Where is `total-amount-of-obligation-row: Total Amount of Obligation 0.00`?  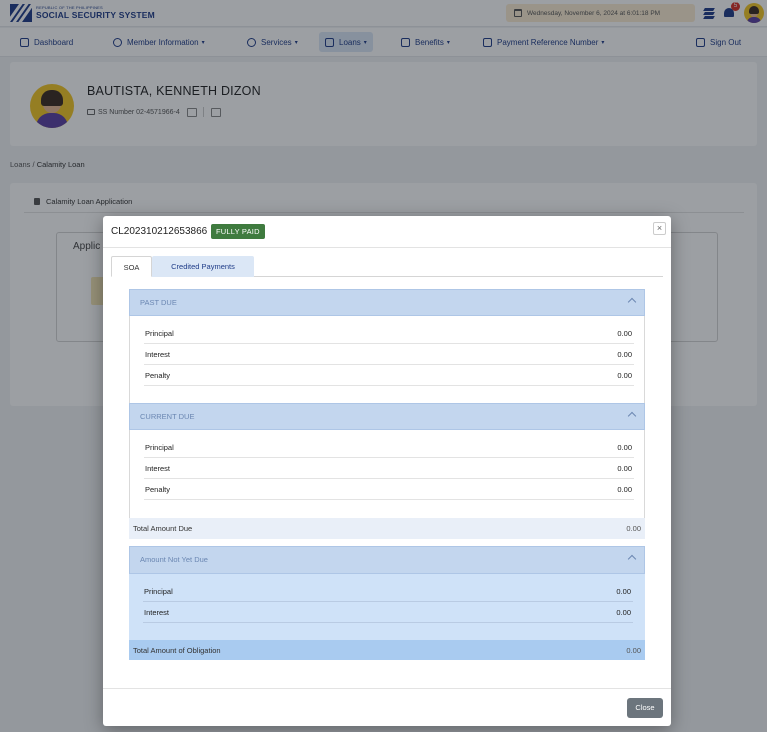
total-amount-of-obligation-row: Total Amount of Obligation 0.00 is located at coordinates (387, 650).